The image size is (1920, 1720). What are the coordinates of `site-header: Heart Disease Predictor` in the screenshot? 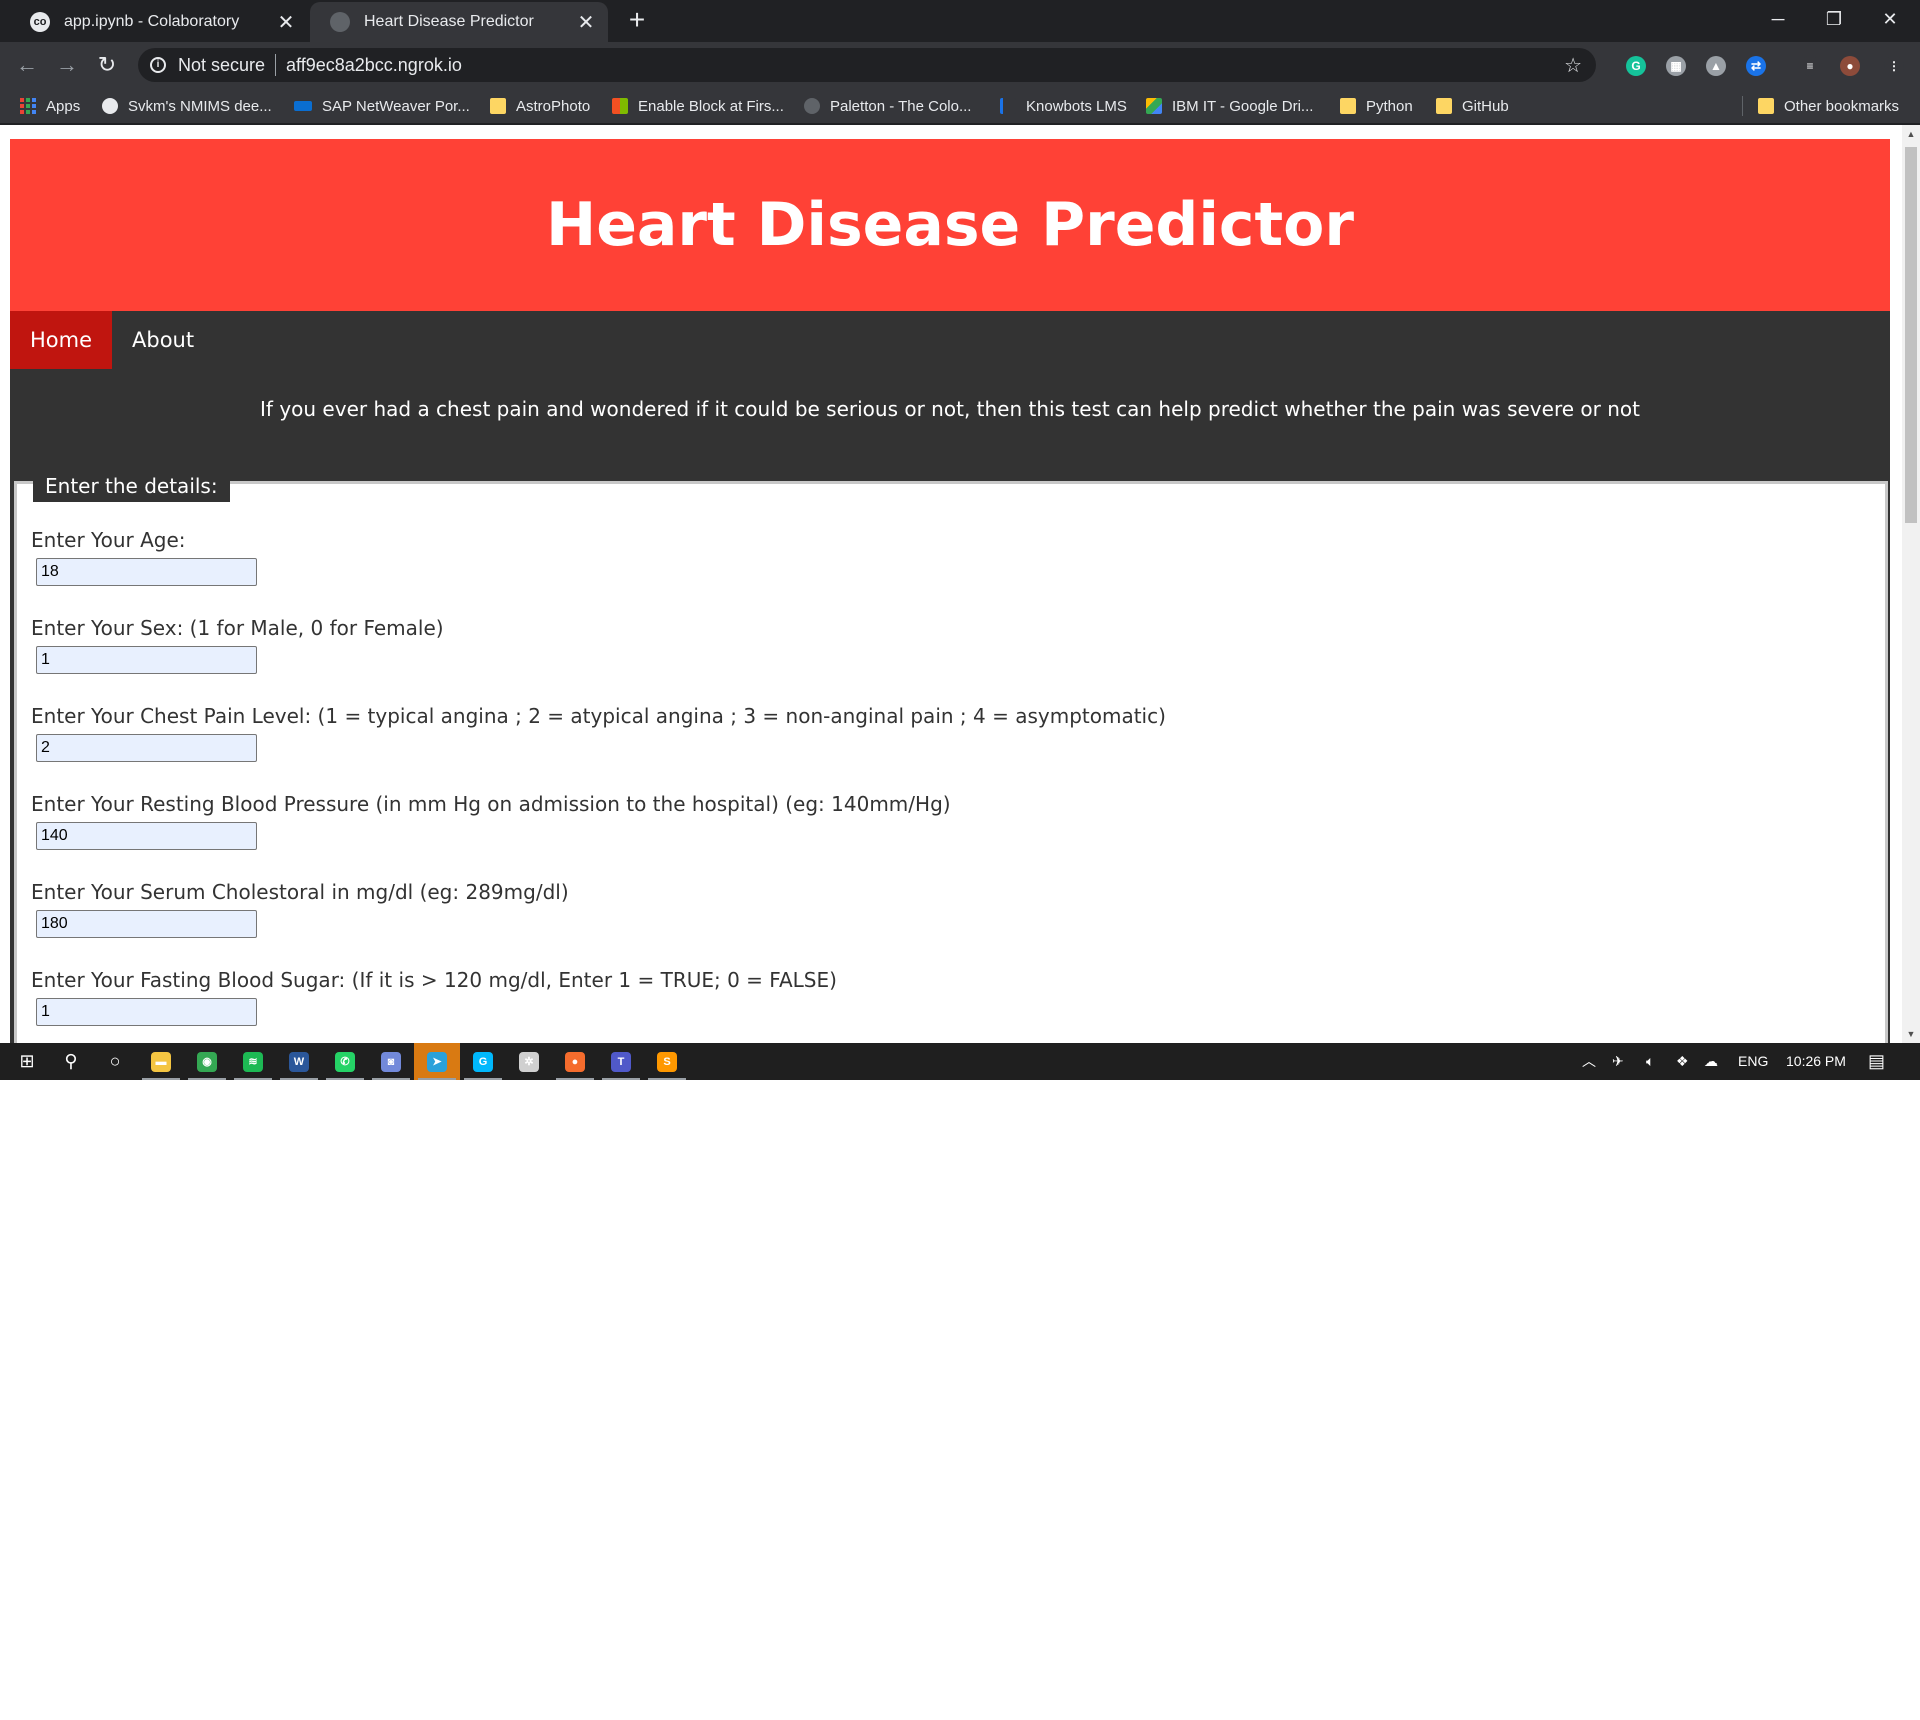 It's located at (950, 225).